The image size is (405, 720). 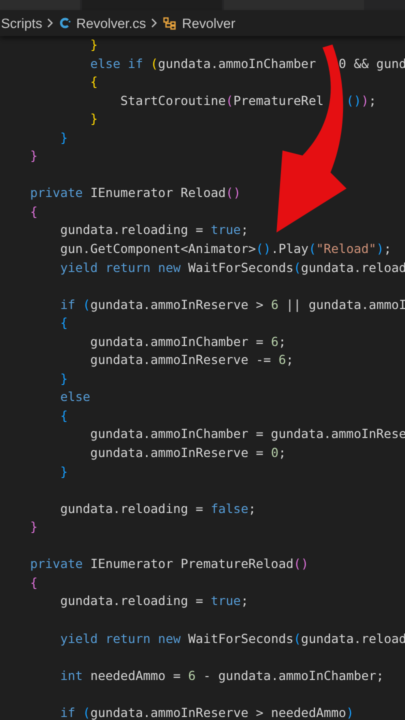 What do you see at coordinates (65, 23) in the screenshot?
I see `csharp-file-icon` at bounding box center [65, 23].